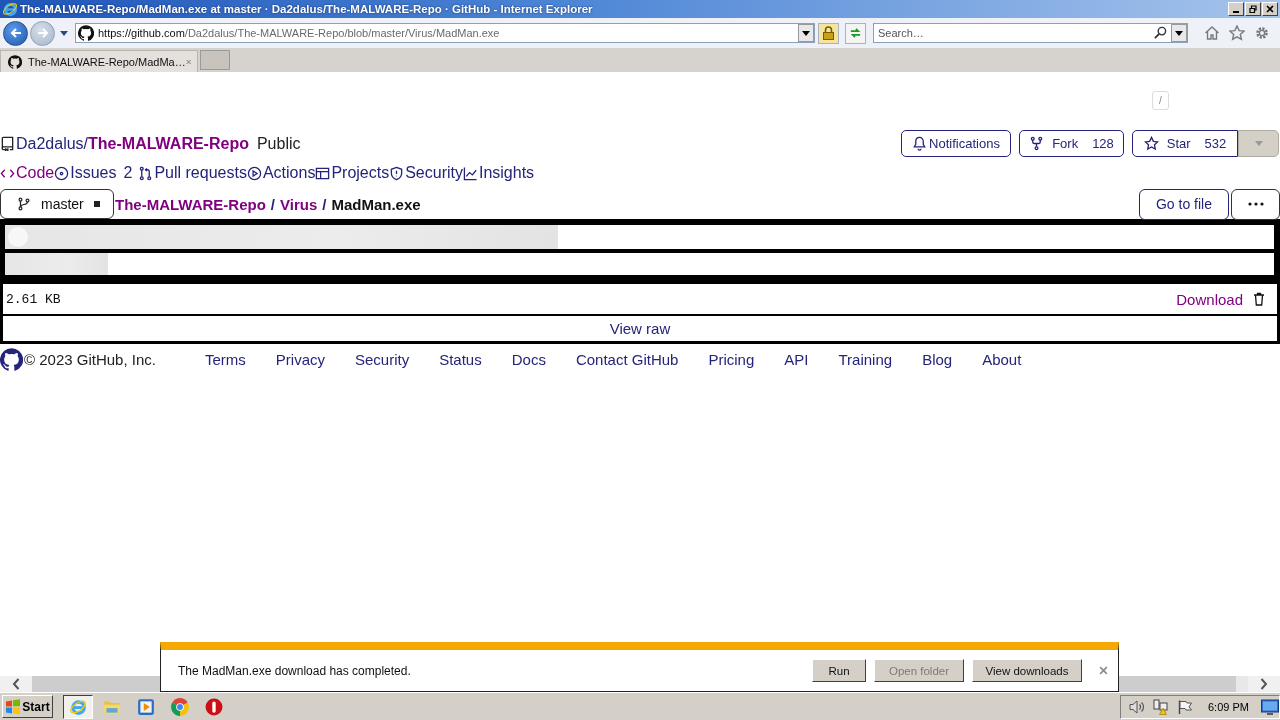  What do you see at coordinates (627, 359) in the screenshot?
I see `footer-link: Contact GitHub` at bounding box center [627, 359].